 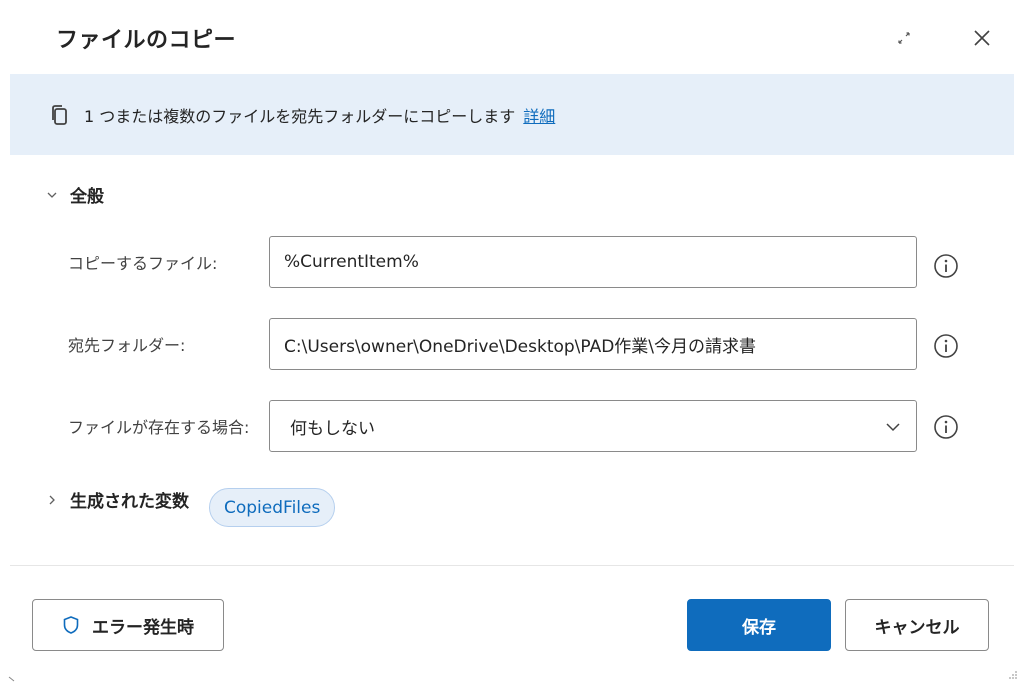 I want to click on variable-pill-copiedfiles: CopiedFiles, so click(x=272, y=507).